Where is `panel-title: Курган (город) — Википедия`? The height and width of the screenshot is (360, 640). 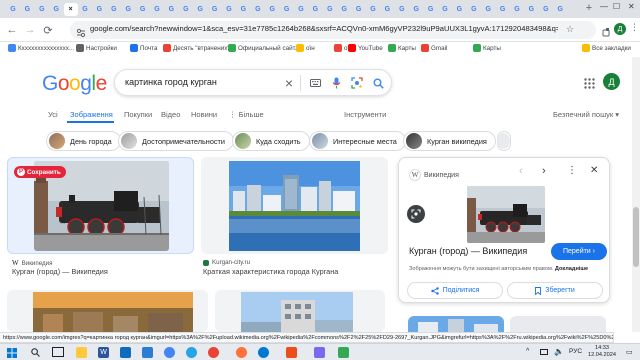 panel-title: Курган (город) — Википедия is located at coordinates (468, 251).